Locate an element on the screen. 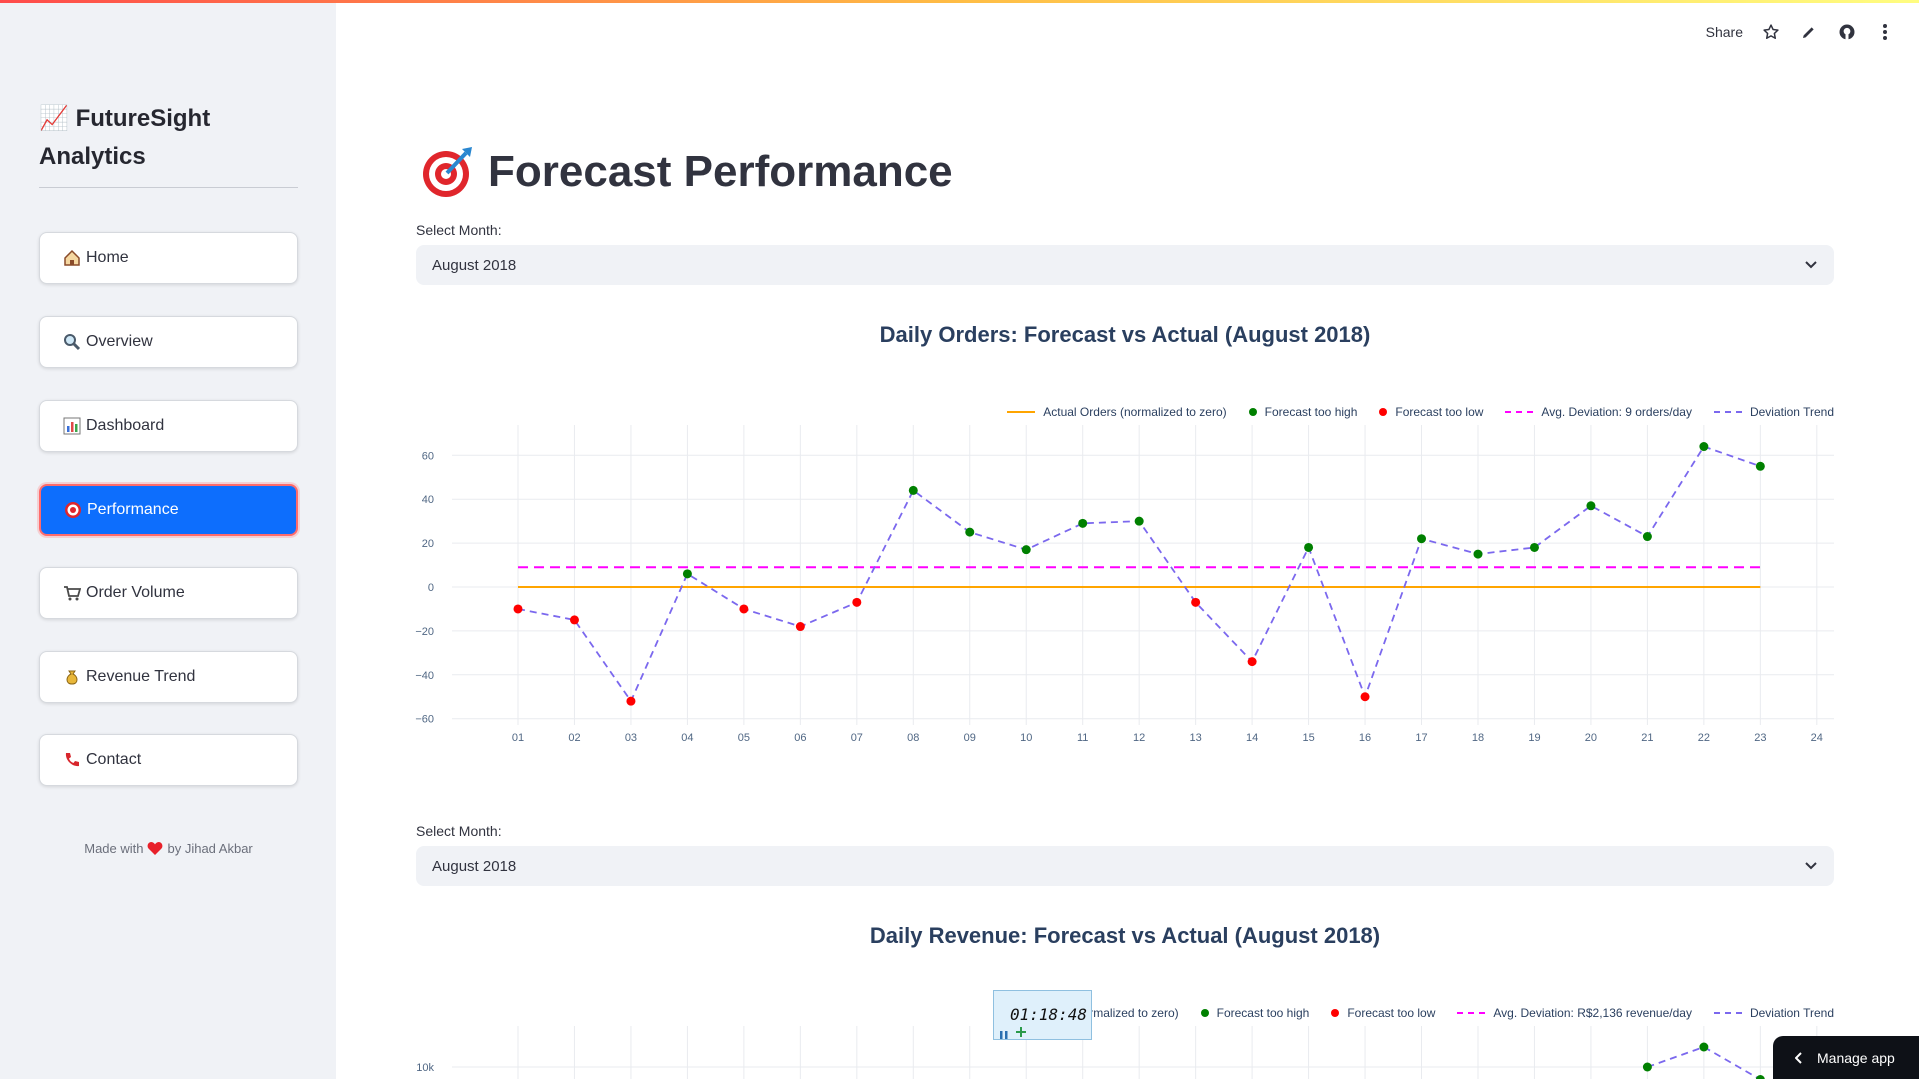 This screenshot has height=1079, width=1919. manage-app-label: Manage app is located at coordinates (1856, 1057).